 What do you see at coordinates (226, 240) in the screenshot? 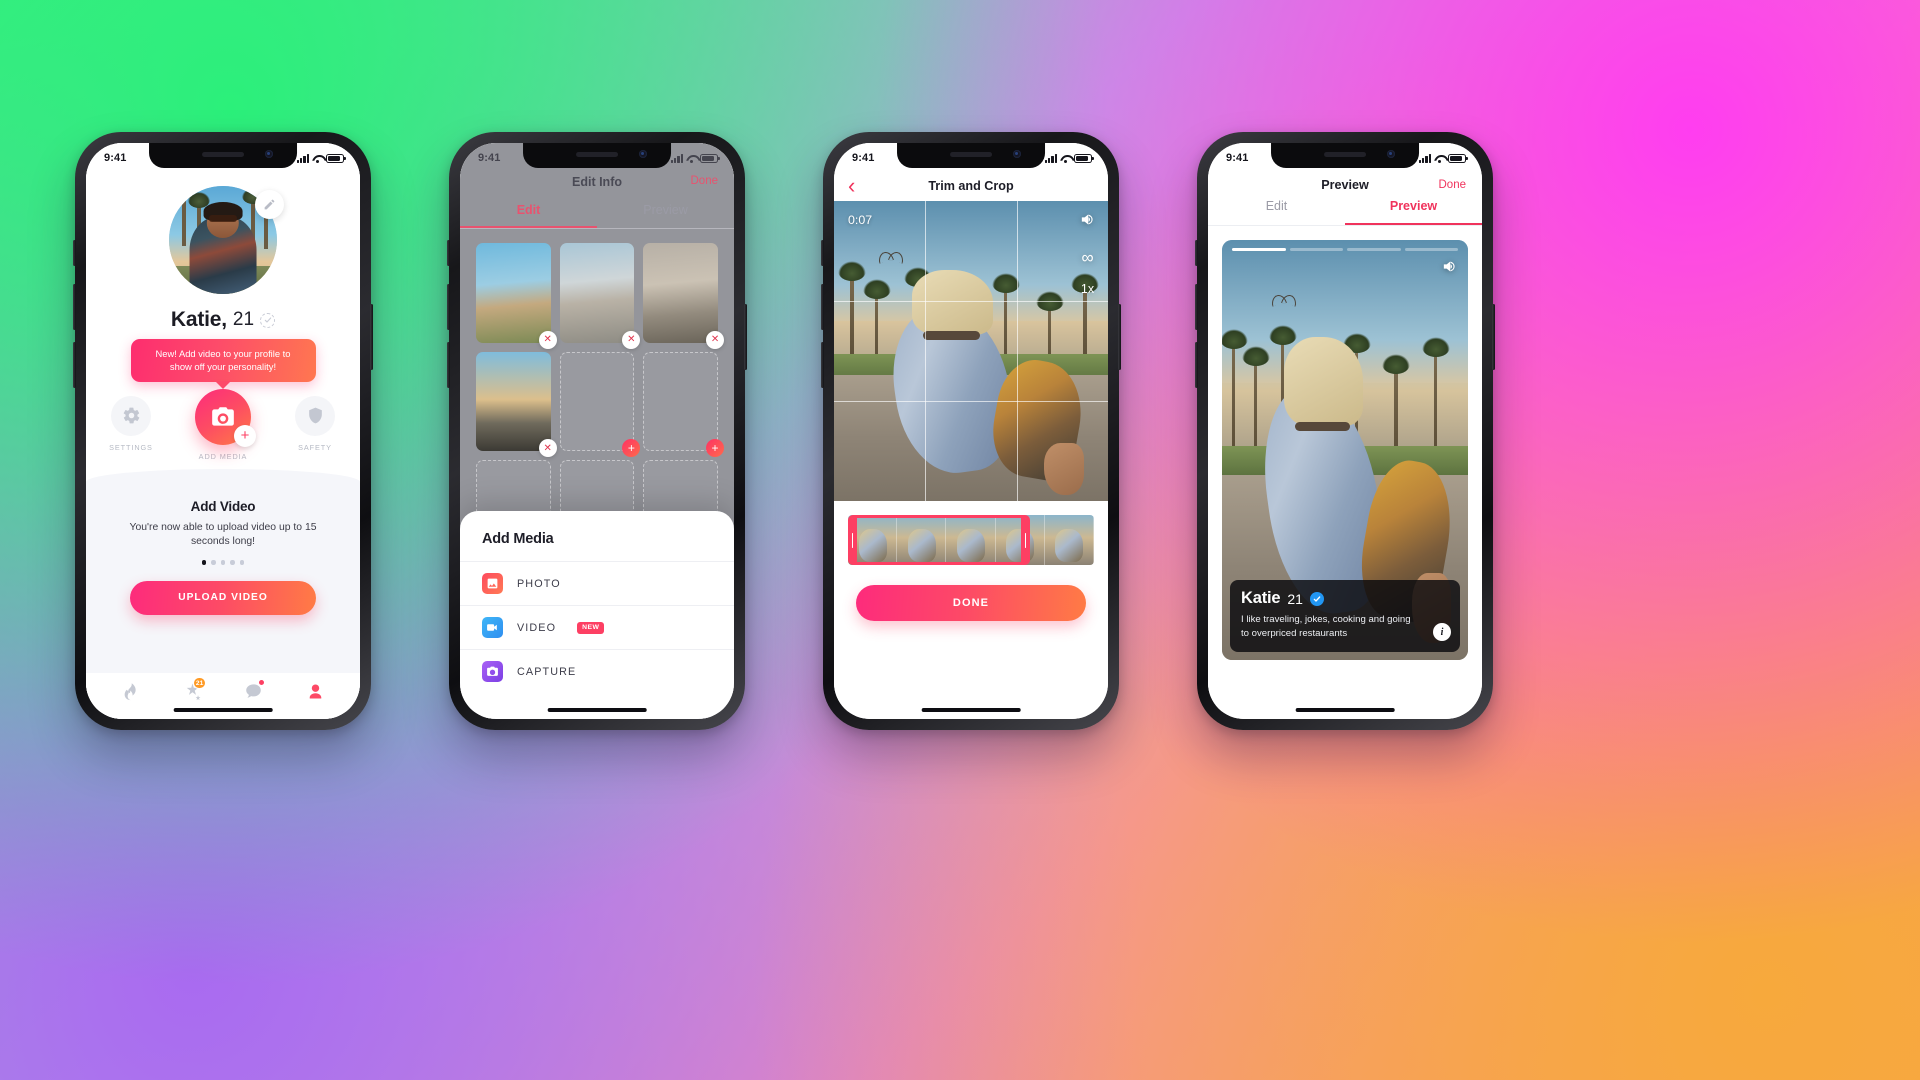
I see `avatar-container` at bounding box center [226, 240].